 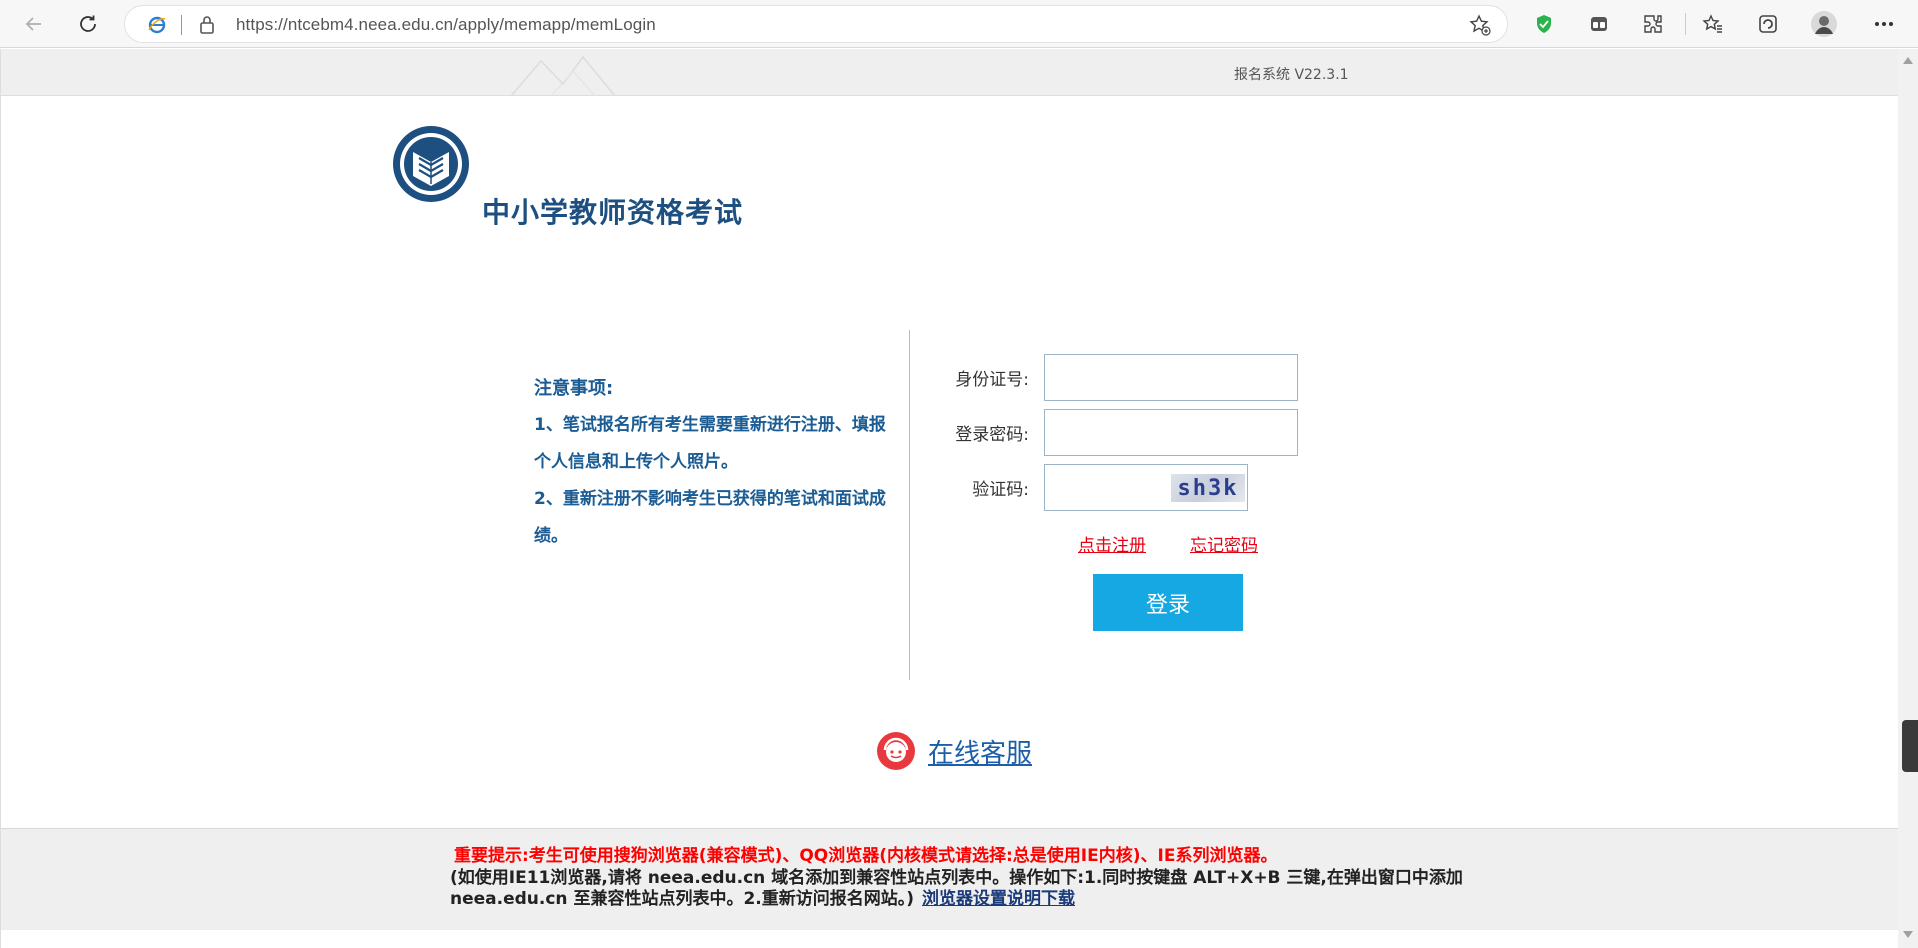 What do you see at coordinates (992, 435) in the screenshot?
I see `password-label: 登录密码:` at bounding box center [992, 435].